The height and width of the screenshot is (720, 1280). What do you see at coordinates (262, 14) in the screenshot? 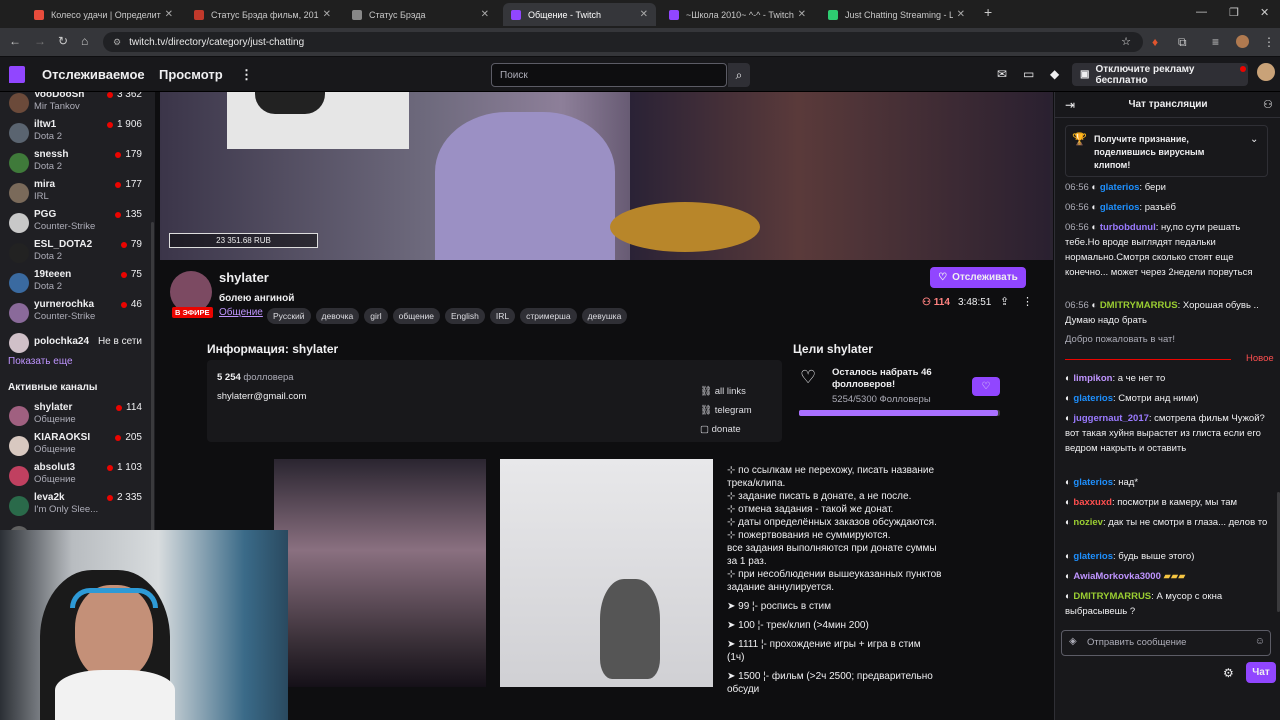
I see `browser-tab: Статус Брэда фильм, 2017, дат ✕` at bounding box center [262, 14].